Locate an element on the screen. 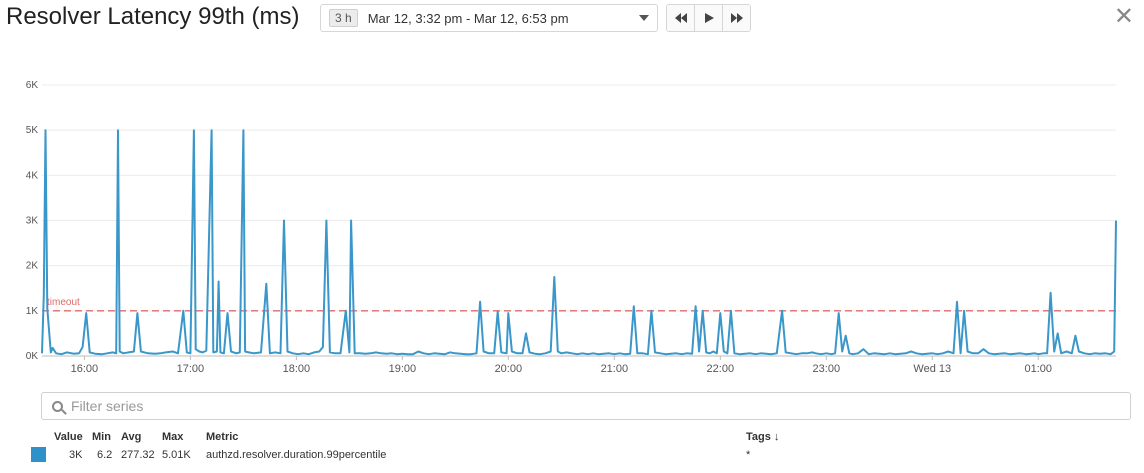 This screenshot has width=1144, height=473. search-icon is located at coordinates (57, 406).